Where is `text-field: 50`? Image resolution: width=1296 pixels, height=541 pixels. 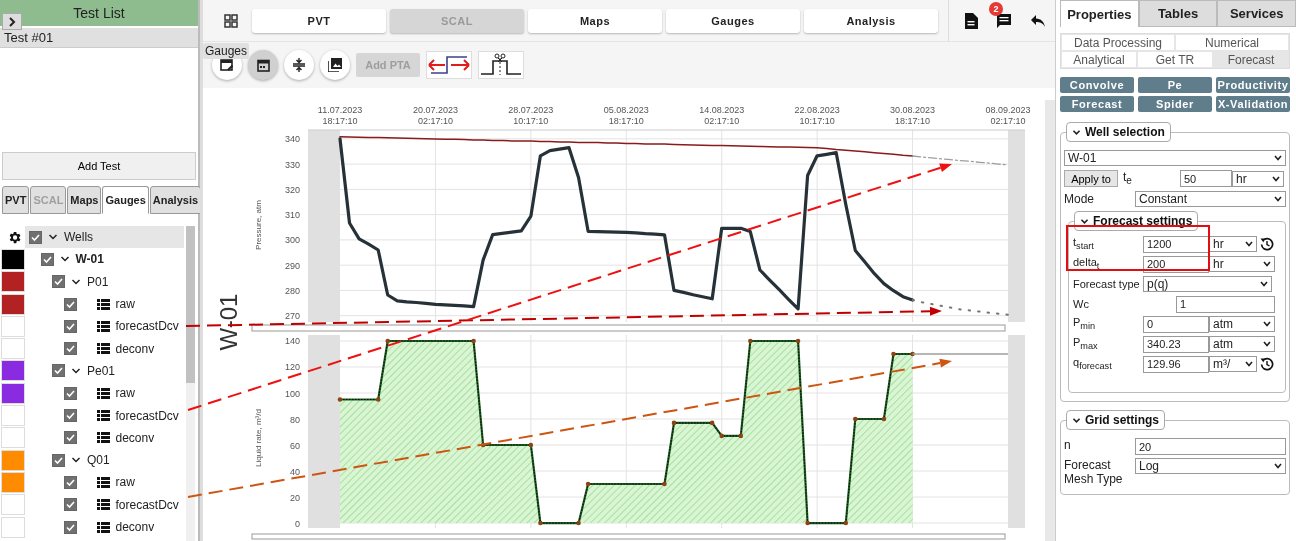 text-field: 50 is located at coordinates (1206, 178).